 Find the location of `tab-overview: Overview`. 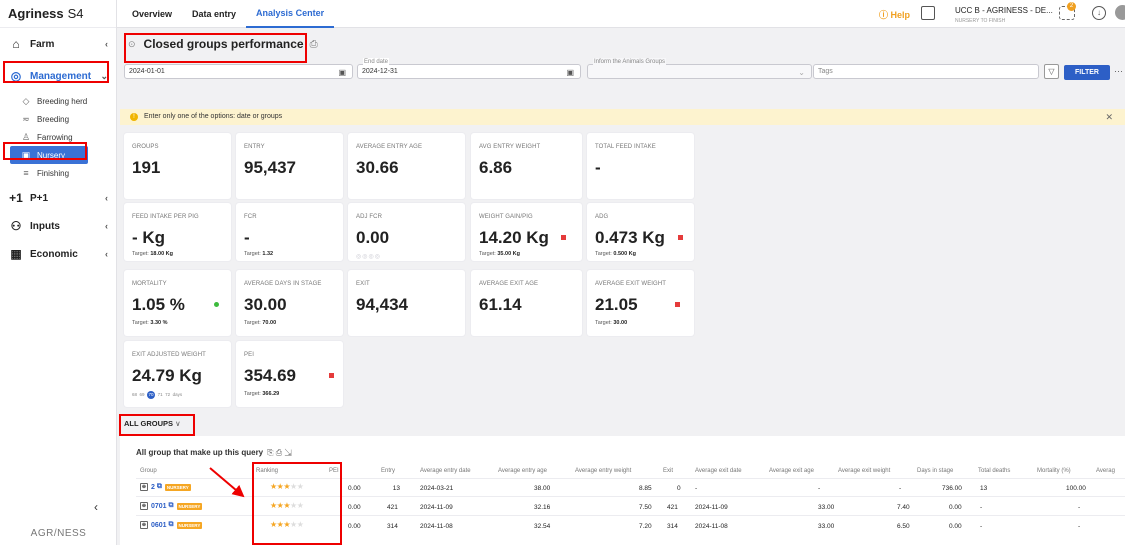

tab-overview: Overview is located at coordinates (152, 14).